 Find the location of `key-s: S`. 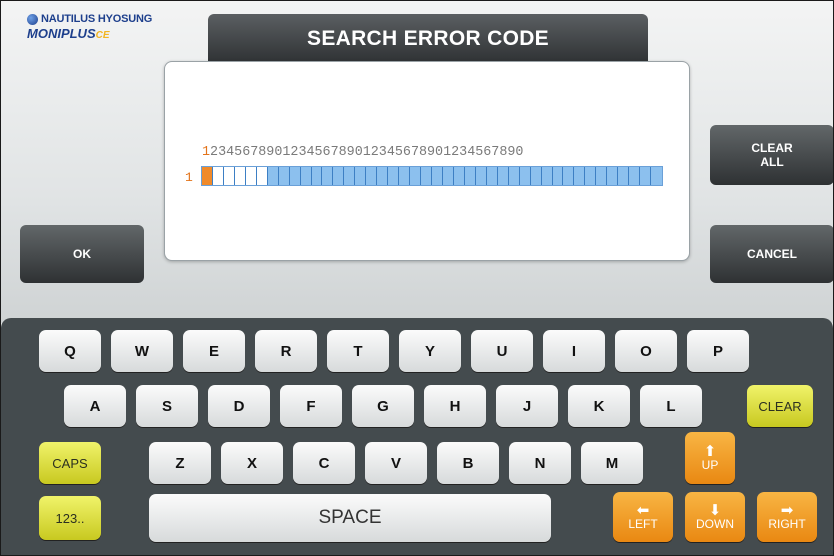

key-s: S is located at coordinates (167, 406).